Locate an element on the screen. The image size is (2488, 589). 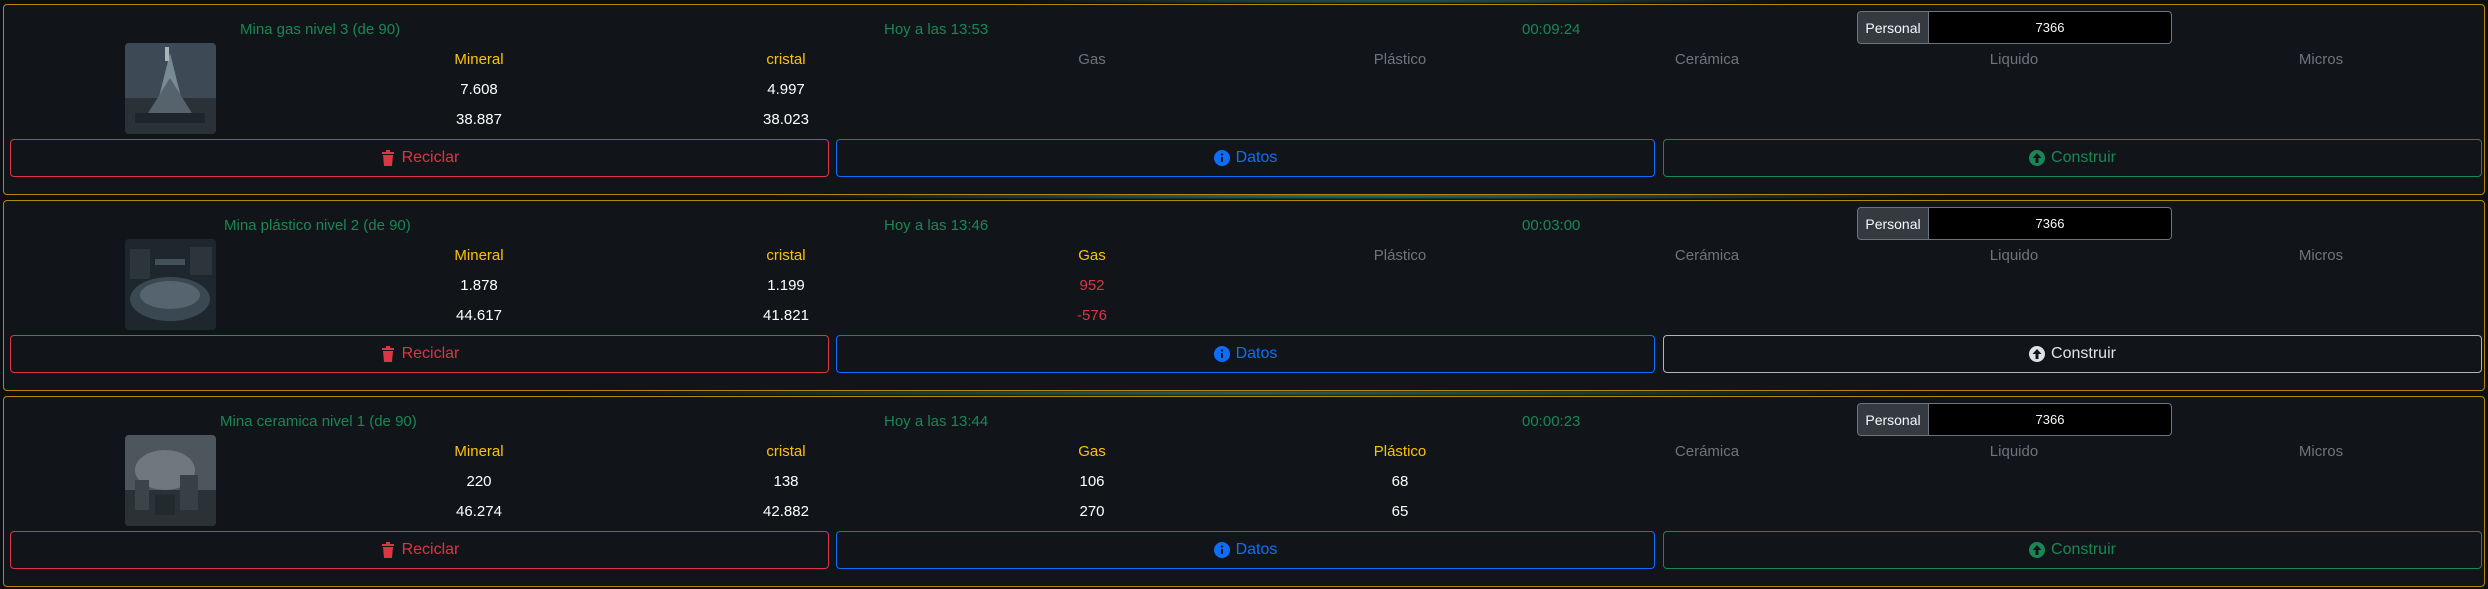
mine-time: Hoy a las 13:53 is located at coordinates (936, 29).